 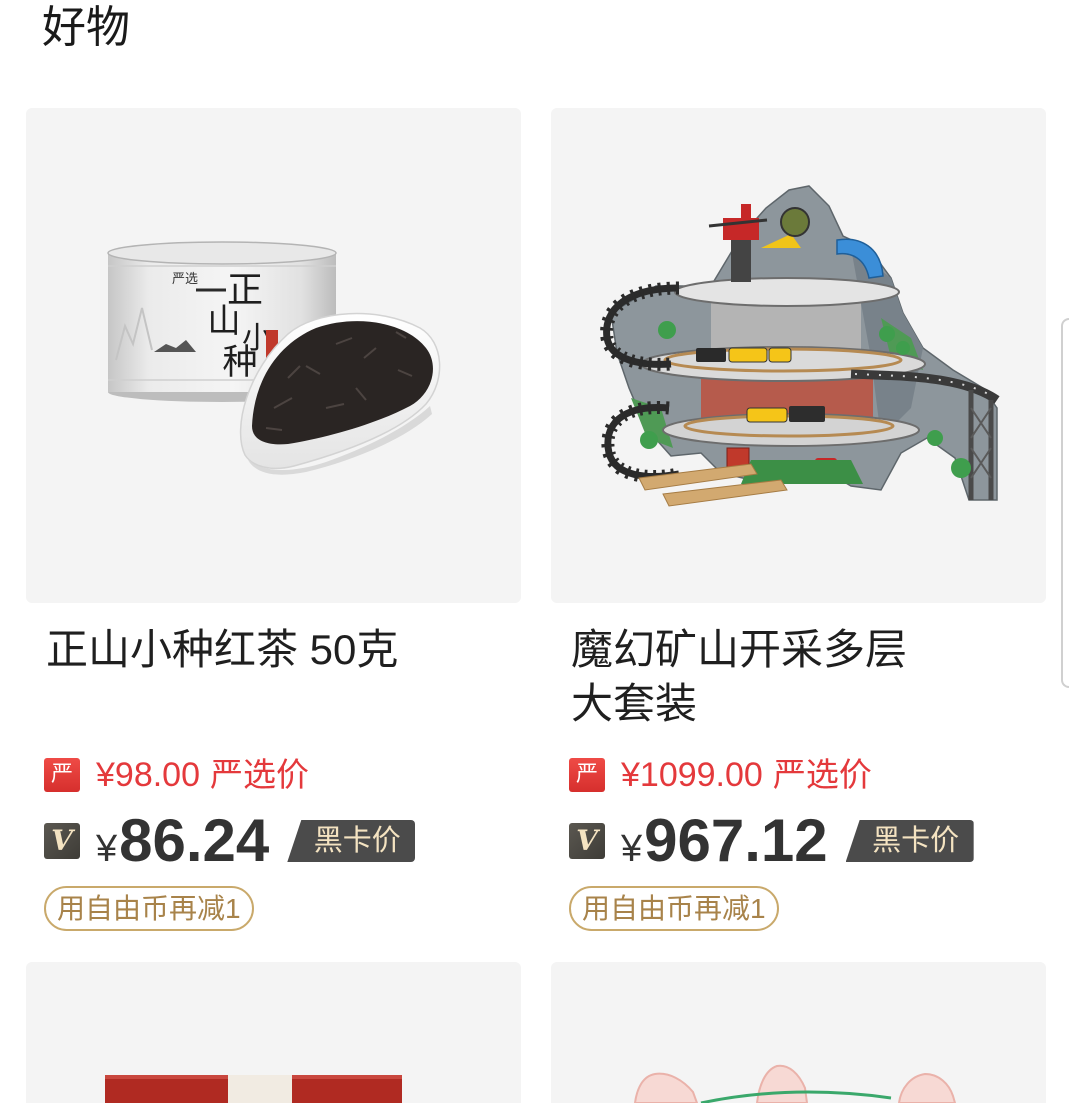 I want to click on vip-price-row: V ¥ 86.24 黑卡价, so click(x=230, y=841).